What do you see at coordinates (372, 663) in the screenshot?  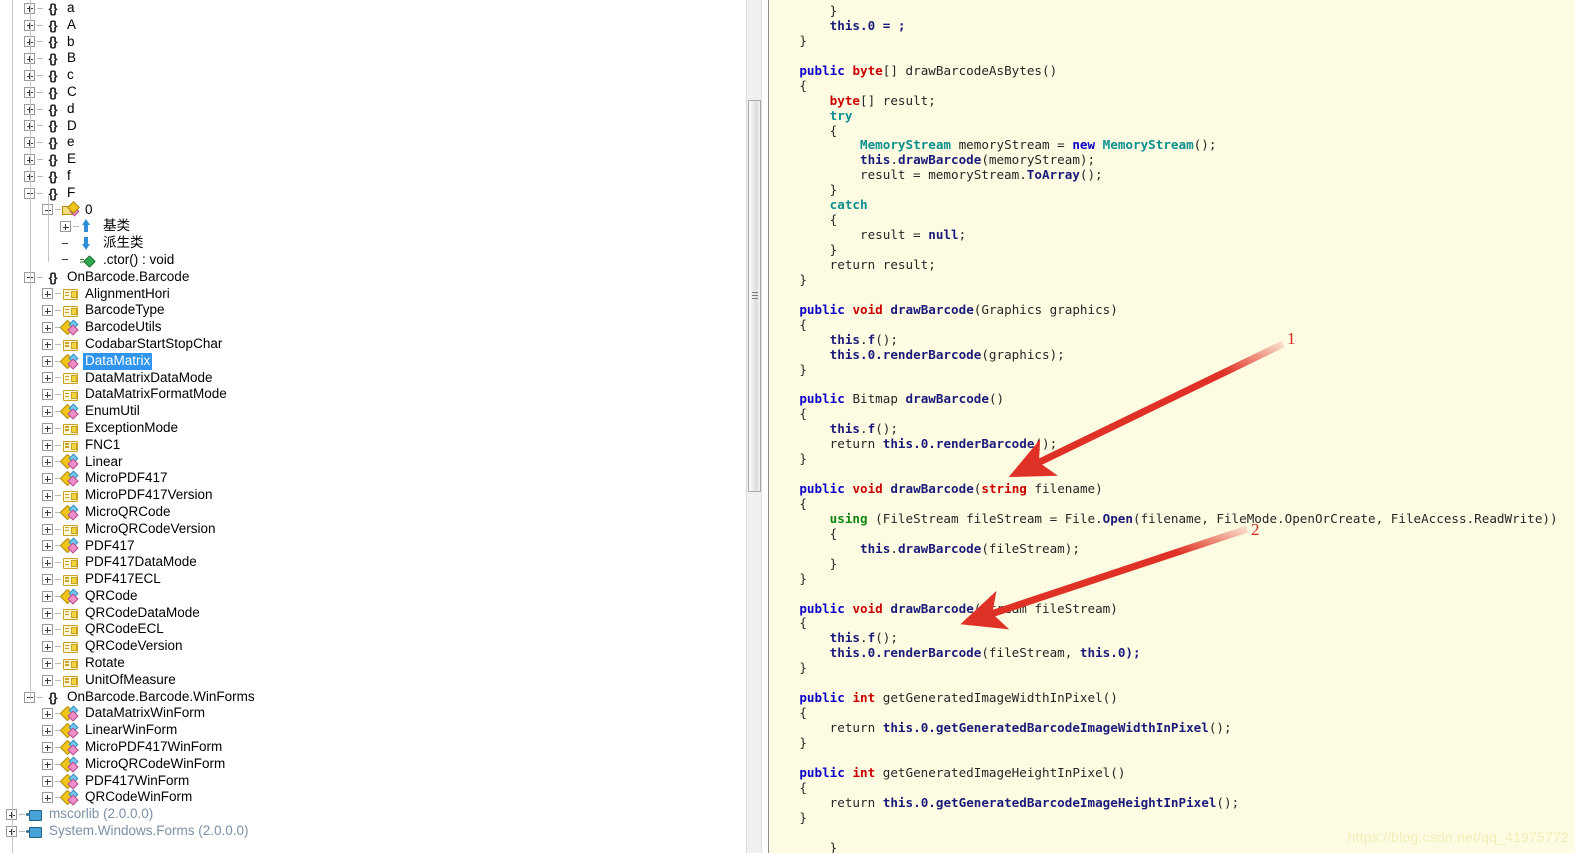 I see `tree-item: Rotate` at bounding box center [372, 663].